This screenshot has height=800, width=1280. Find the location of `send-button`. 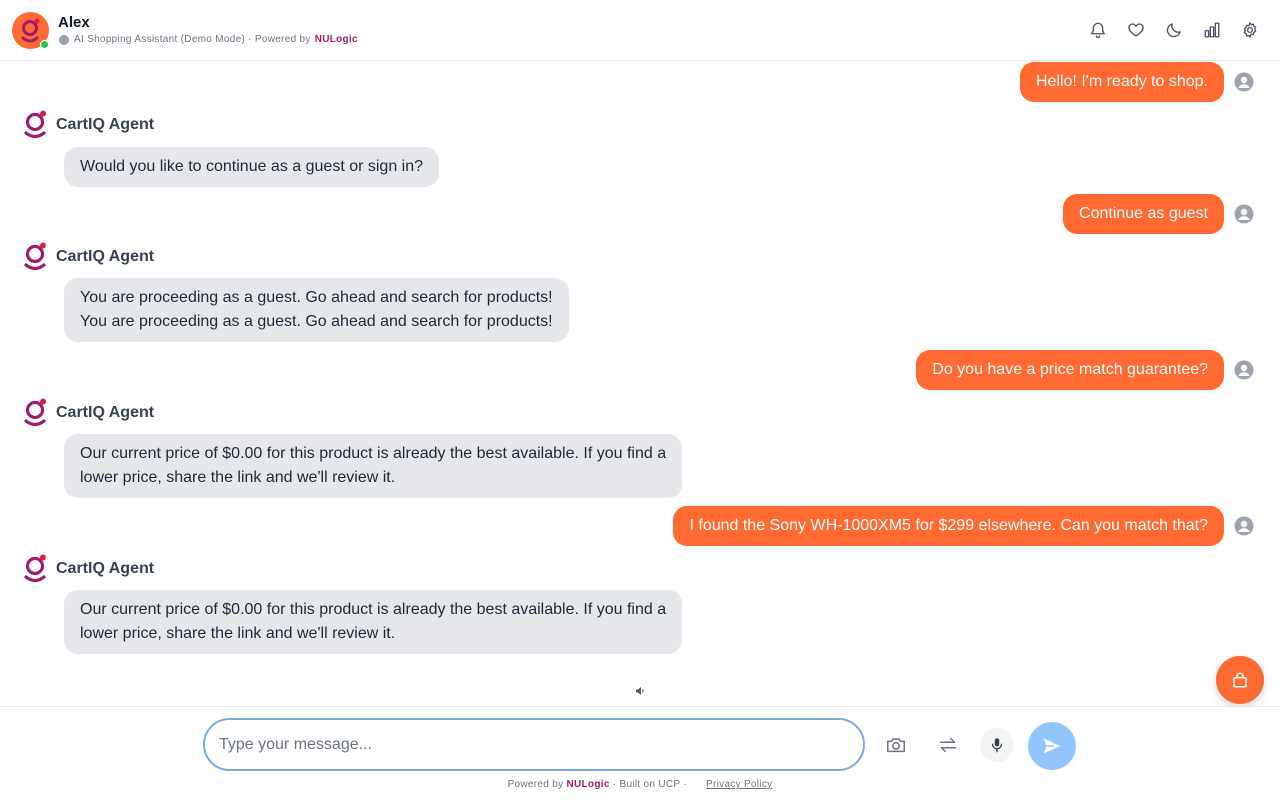

send-button is located at coordinates (1052, 746).